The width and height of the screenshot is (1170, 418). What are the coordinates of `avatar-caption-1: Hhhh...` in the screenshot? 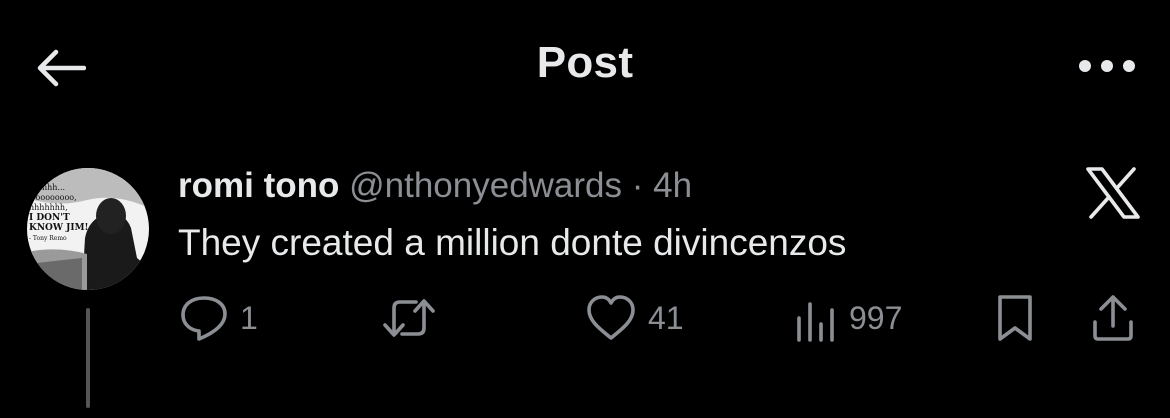 It's located at (50, 187).